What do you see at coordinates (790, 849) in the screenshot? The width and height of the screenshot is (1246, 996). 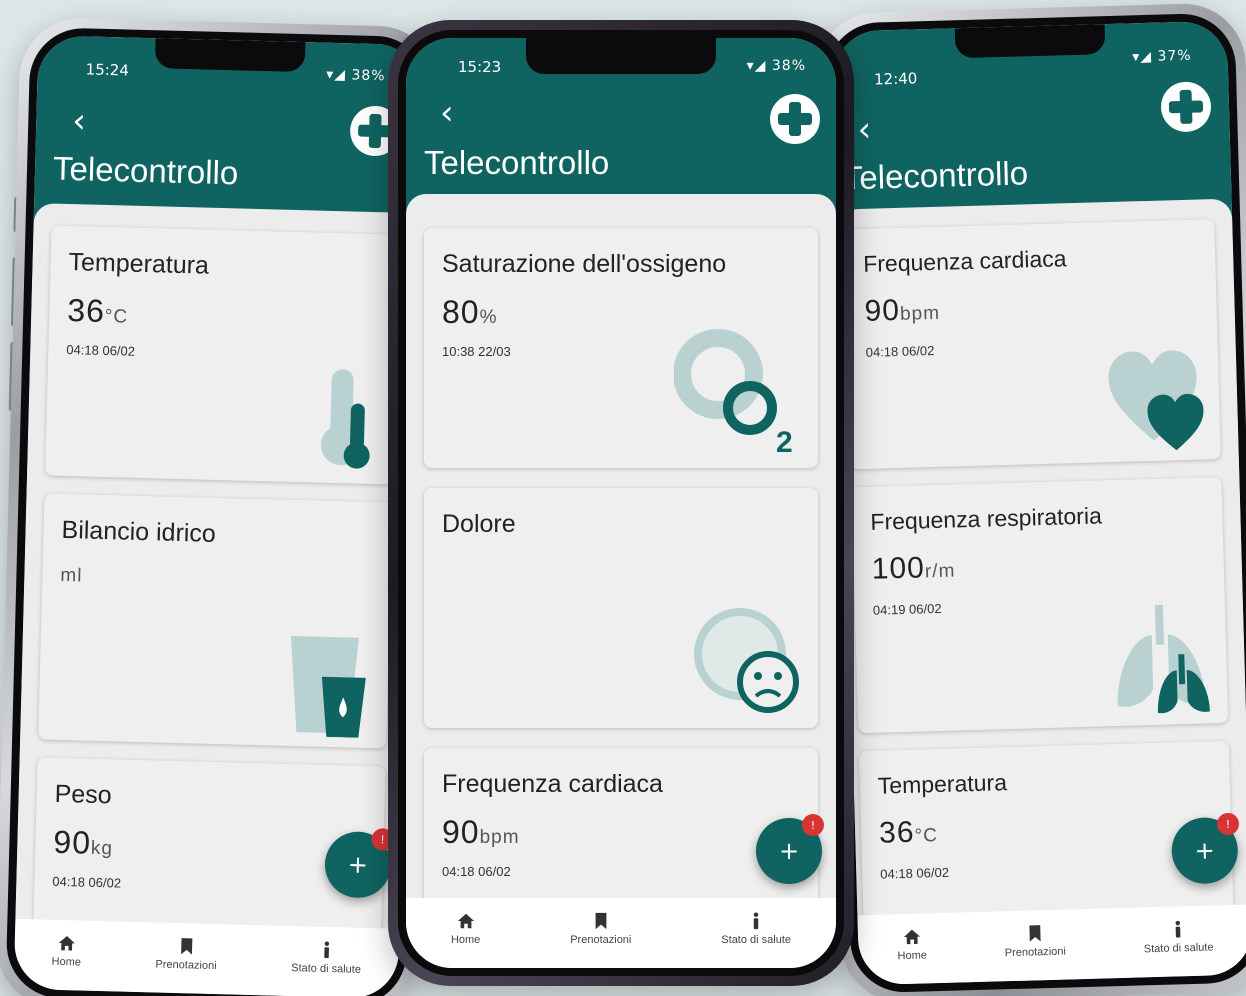 I see `add-button: + !` at bounding box center [790, 849].